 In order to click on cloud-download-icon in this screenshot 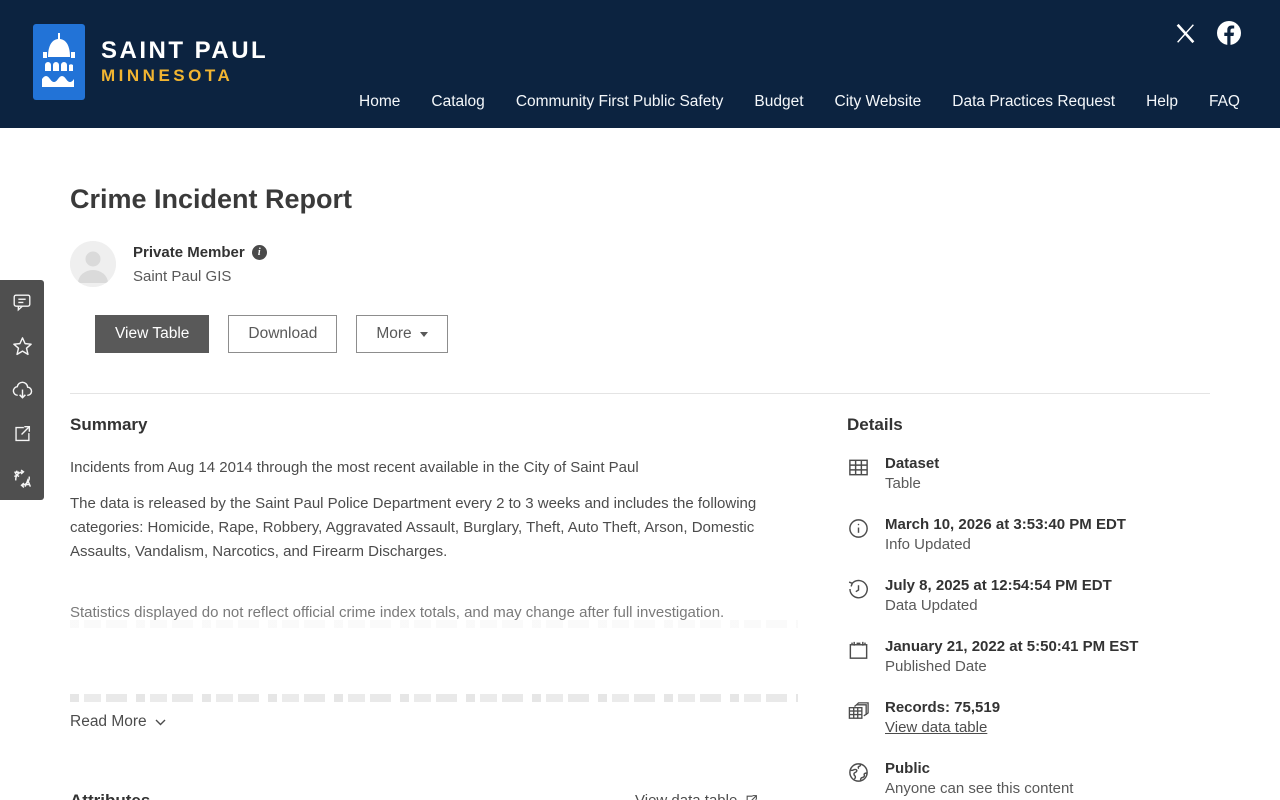, I will do `click(22, 390)`.